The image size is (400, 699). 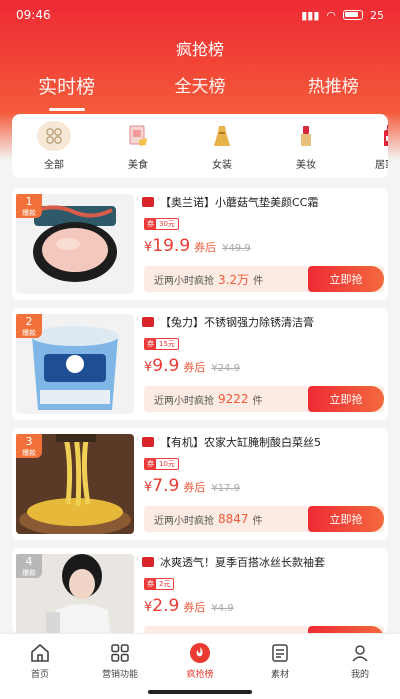 I want to click on tabbar-item-home: 首页, so click(x=40, y=666).